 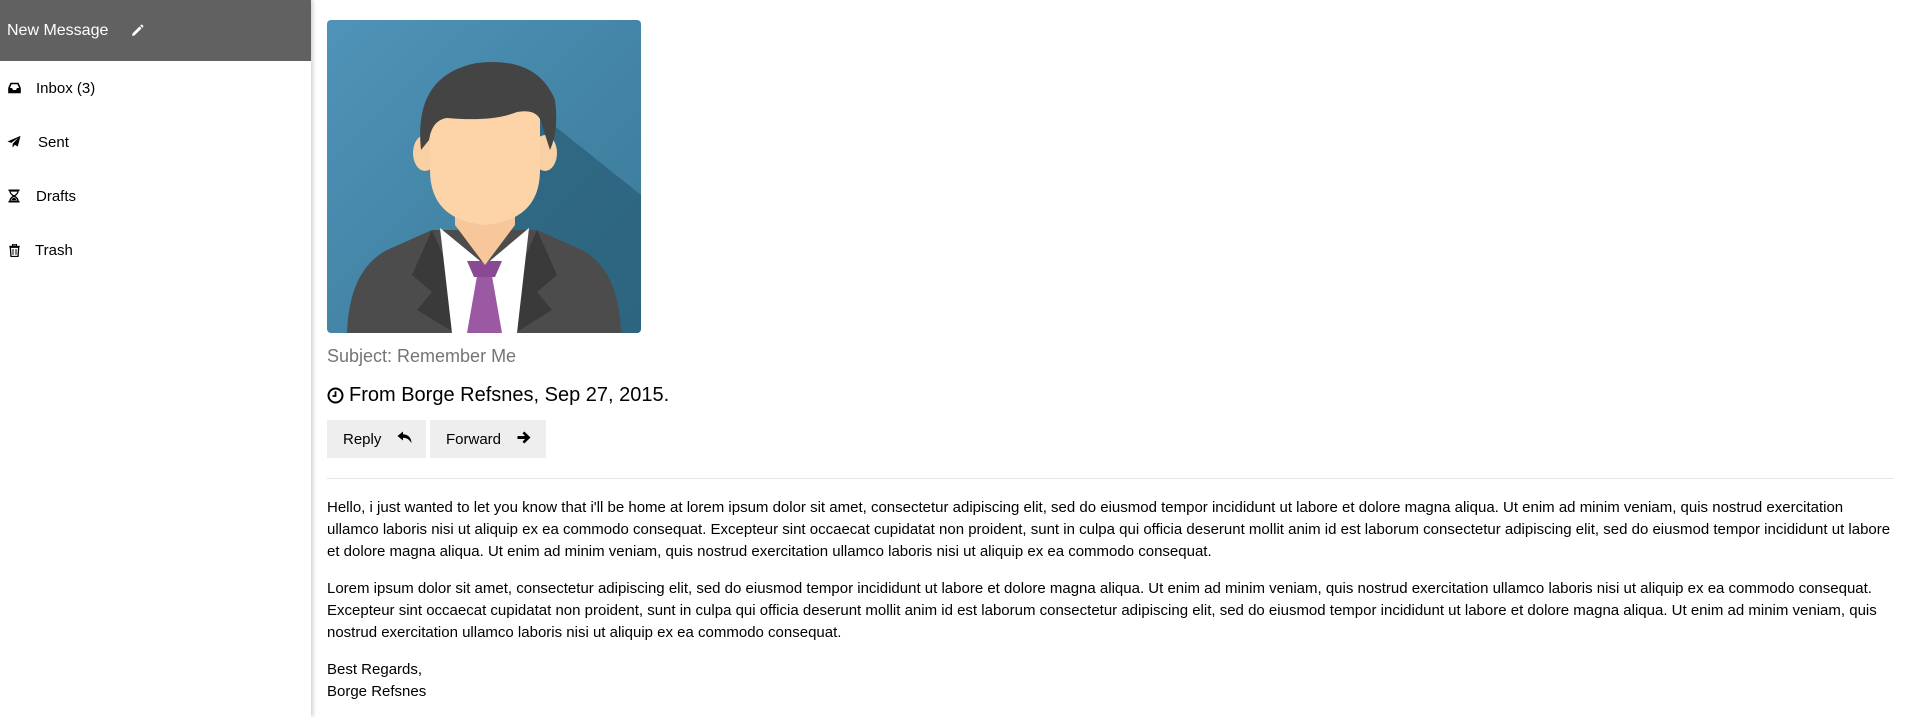 I want to click on sidebar-item-label: Inbox (3), so click(x=66, y=88).